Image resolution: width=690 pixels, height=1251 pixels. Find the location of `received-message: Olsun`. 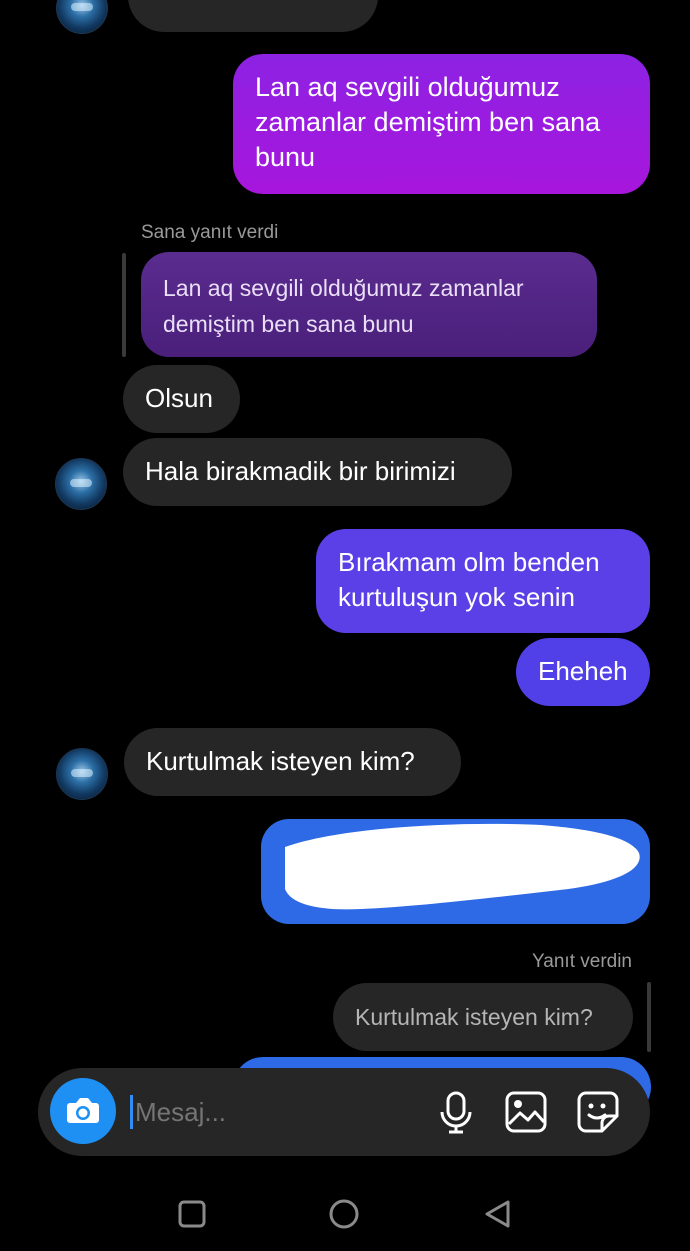

received-message: Olsun is located at coordinates (181, 399).